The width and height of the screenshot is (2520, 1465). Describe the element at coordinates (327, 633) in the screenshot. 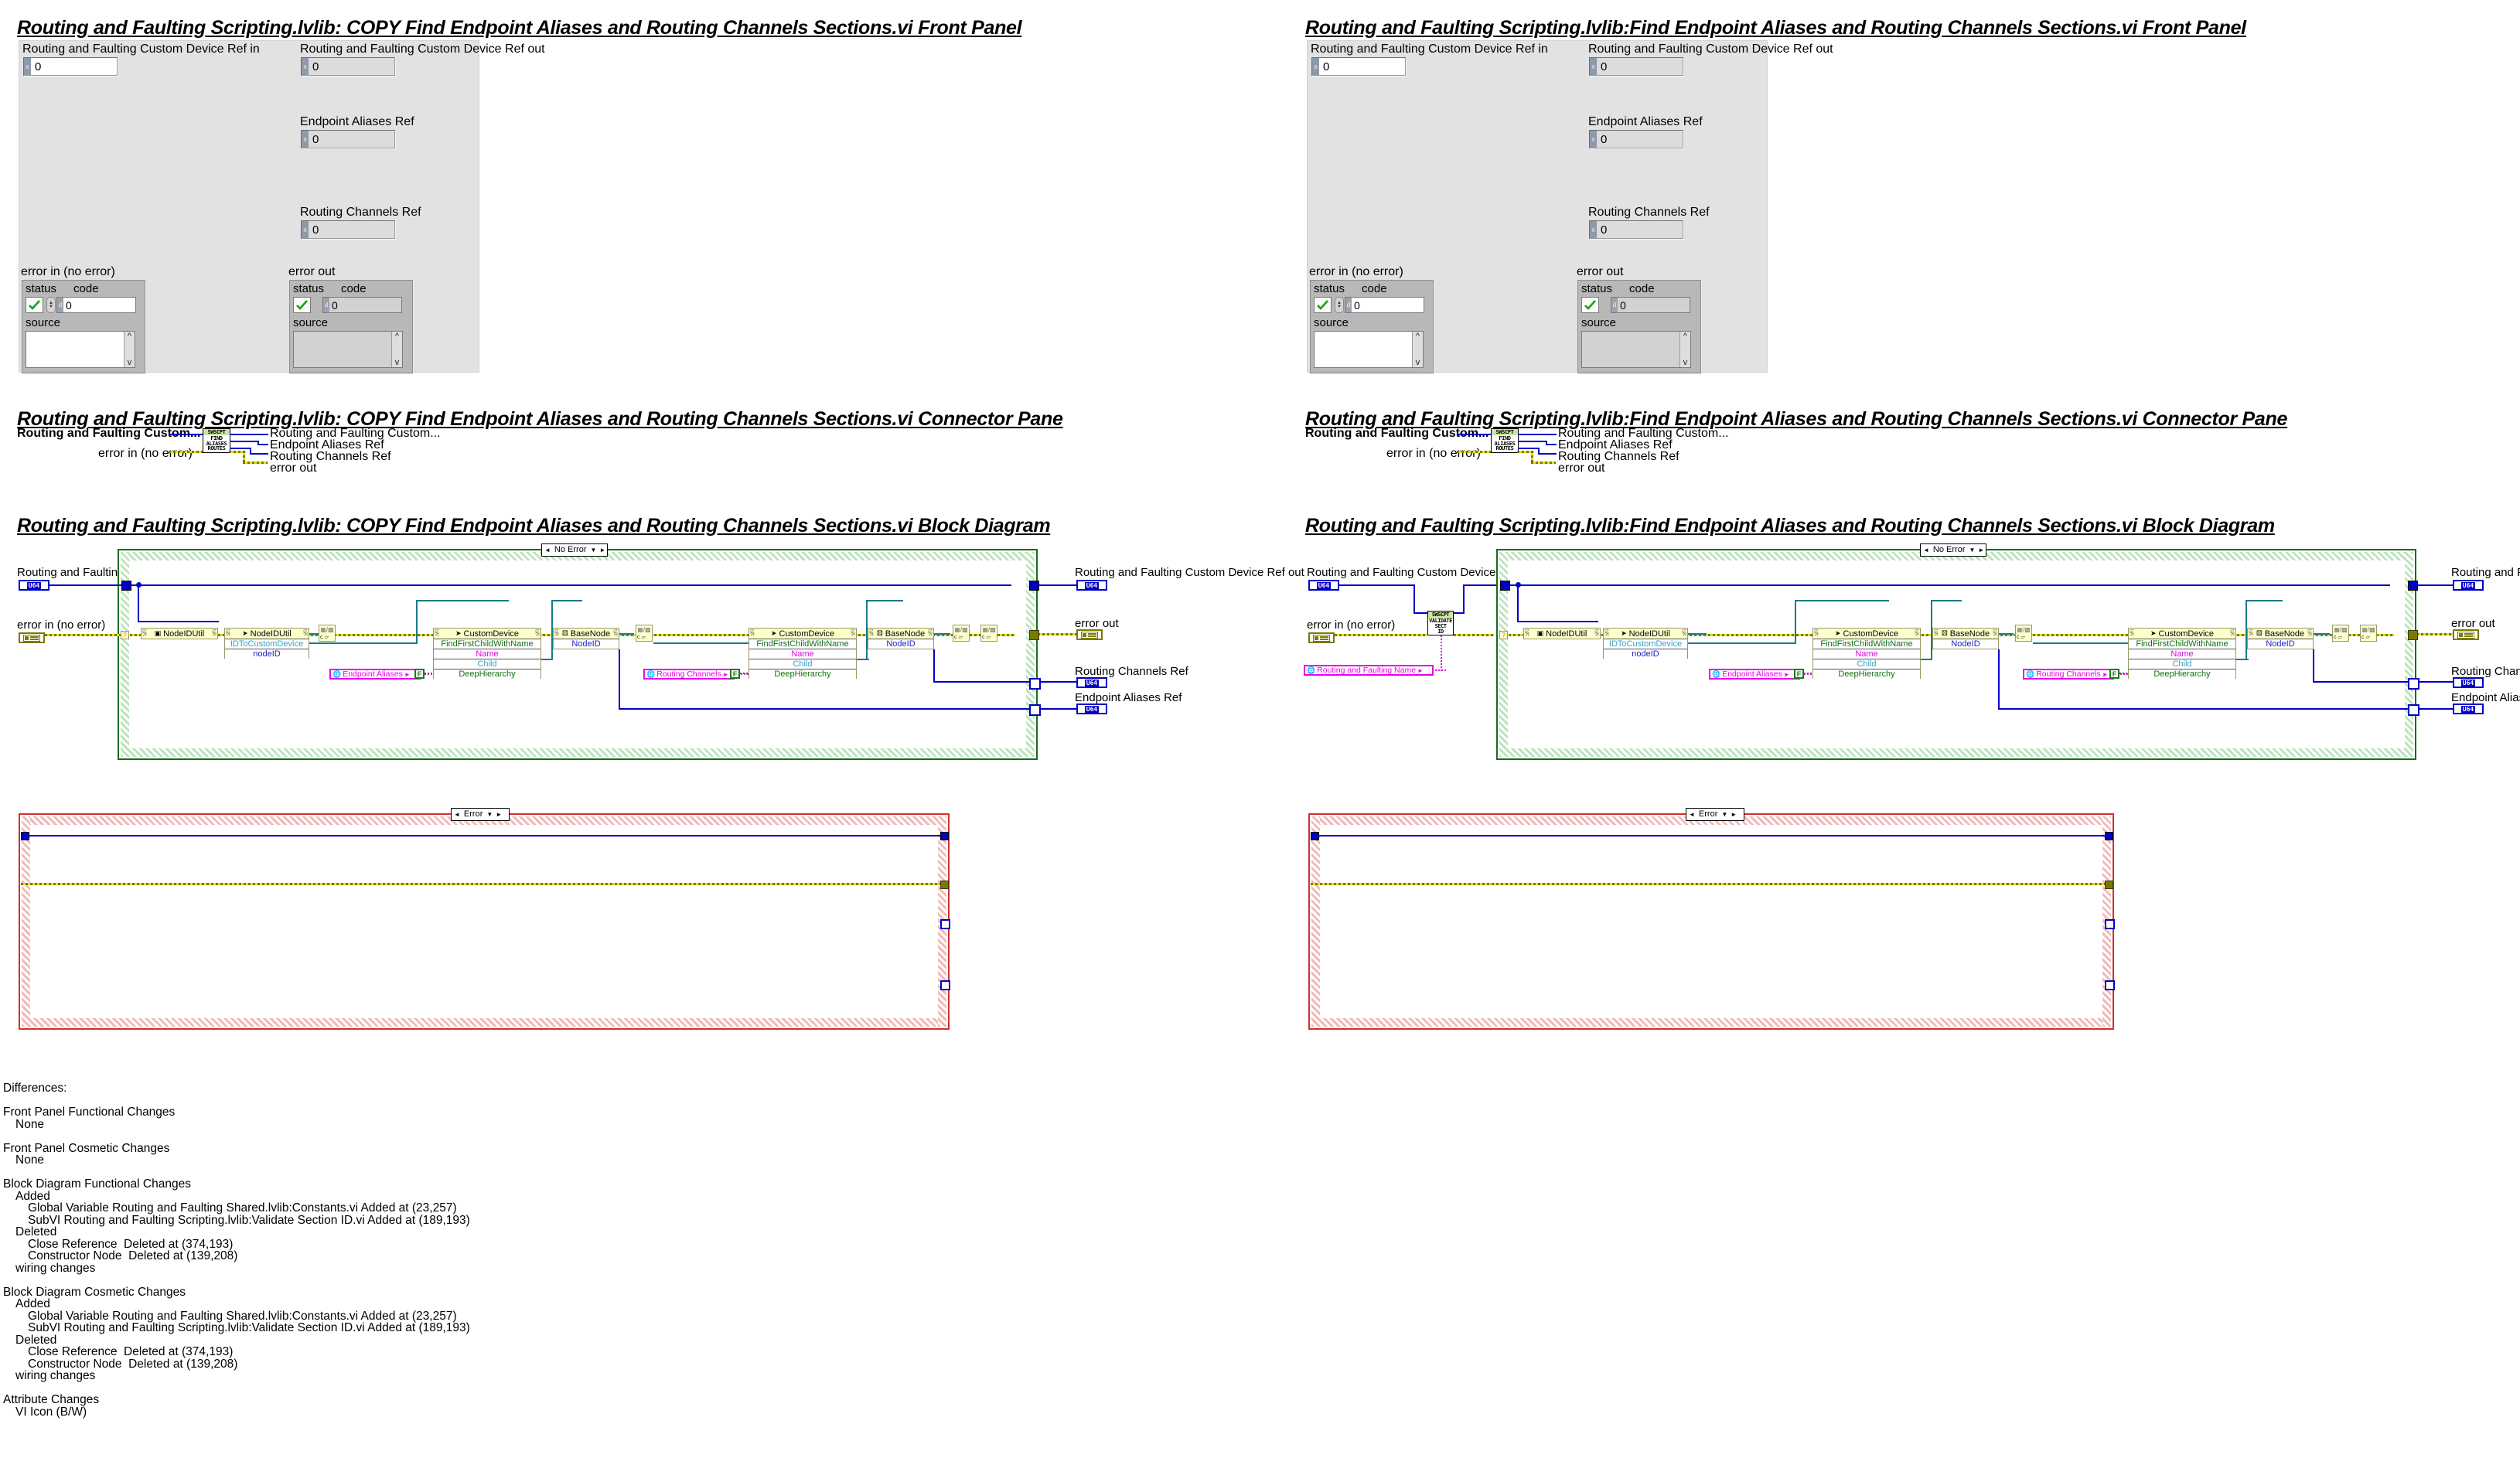

I see `close-reference-node-1: ▦/▩ c ▱` at that location.